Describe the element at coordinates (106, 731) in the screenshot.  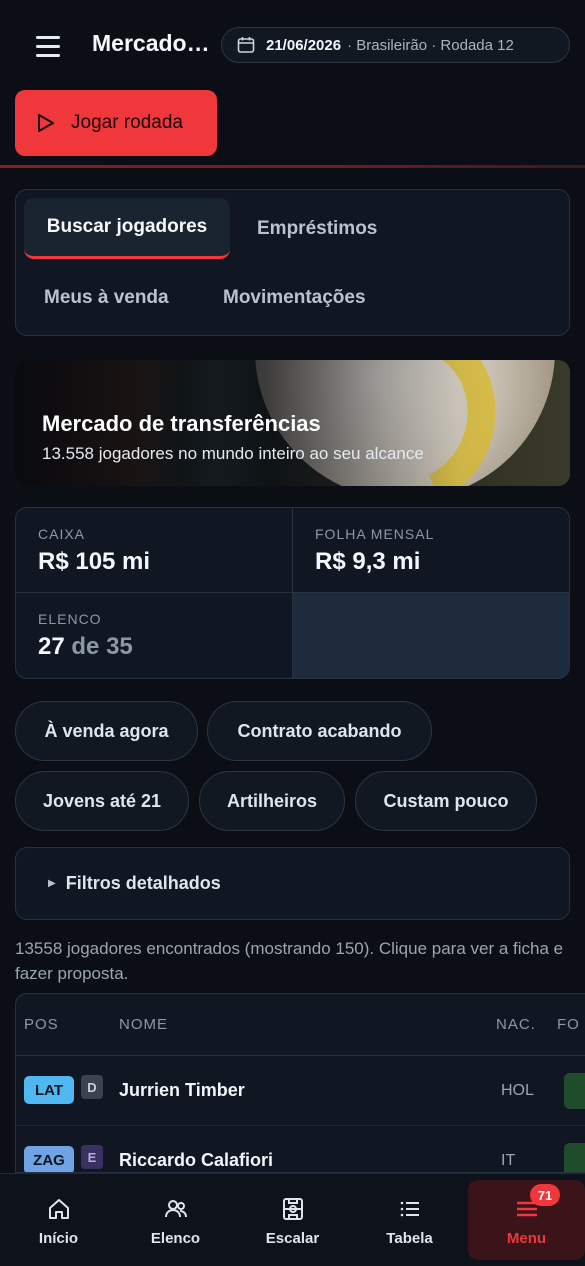
I see `chip-a-venda-agora: À venda agora` at that location.